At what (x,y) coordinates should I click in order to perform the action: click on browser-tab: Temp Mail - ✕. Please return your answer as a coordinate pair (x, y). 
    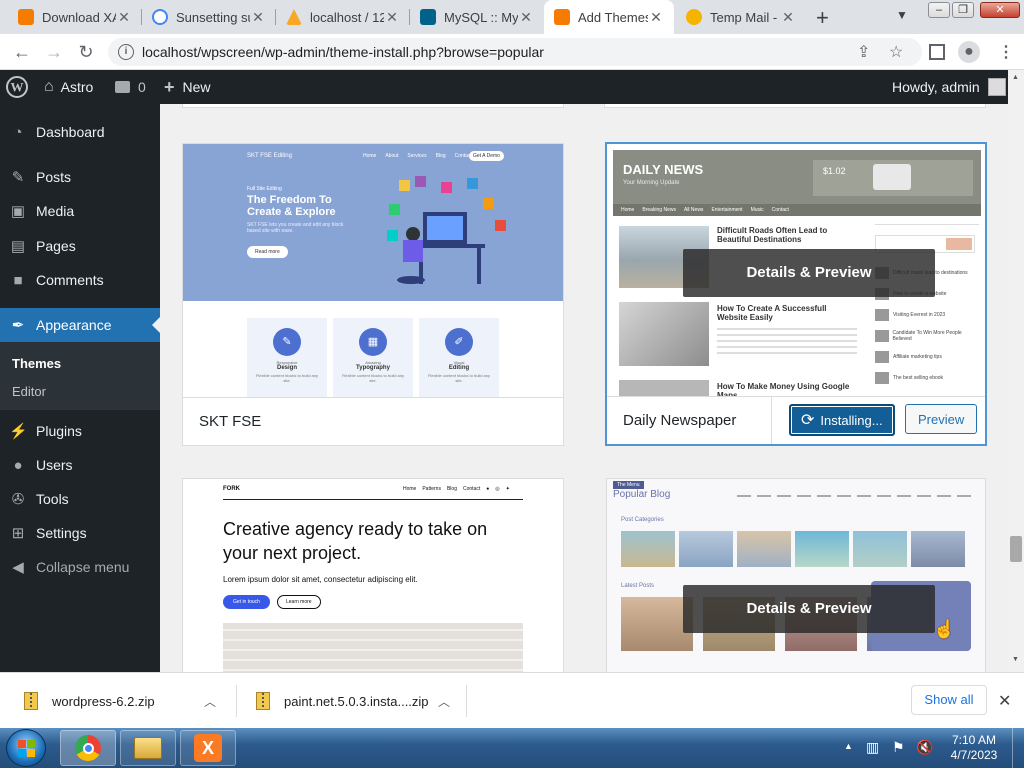
    Looking at the image, I should click on (741, 17).